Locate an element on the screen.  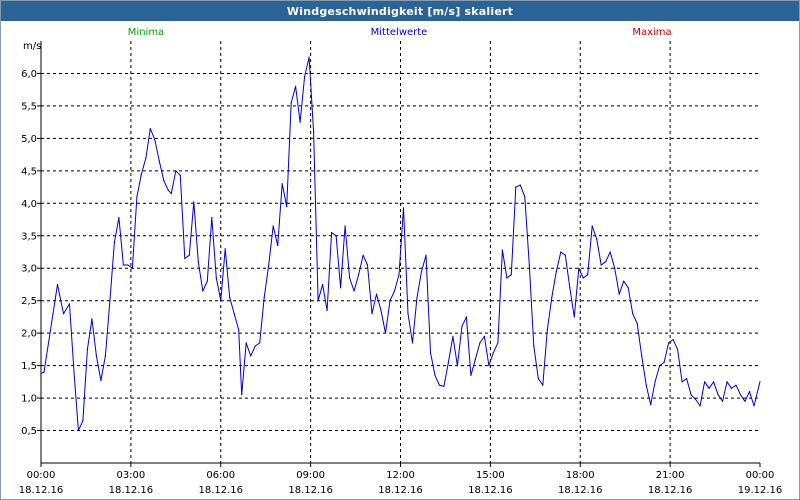
x-tick-date-7: 18.12.16 is located at coordinates (670, 490).